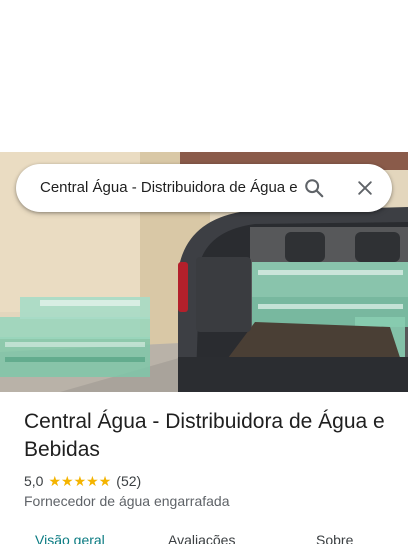 The width and height of the screenshot is (408, 544). I want to click on close-button, so click(365, 188).